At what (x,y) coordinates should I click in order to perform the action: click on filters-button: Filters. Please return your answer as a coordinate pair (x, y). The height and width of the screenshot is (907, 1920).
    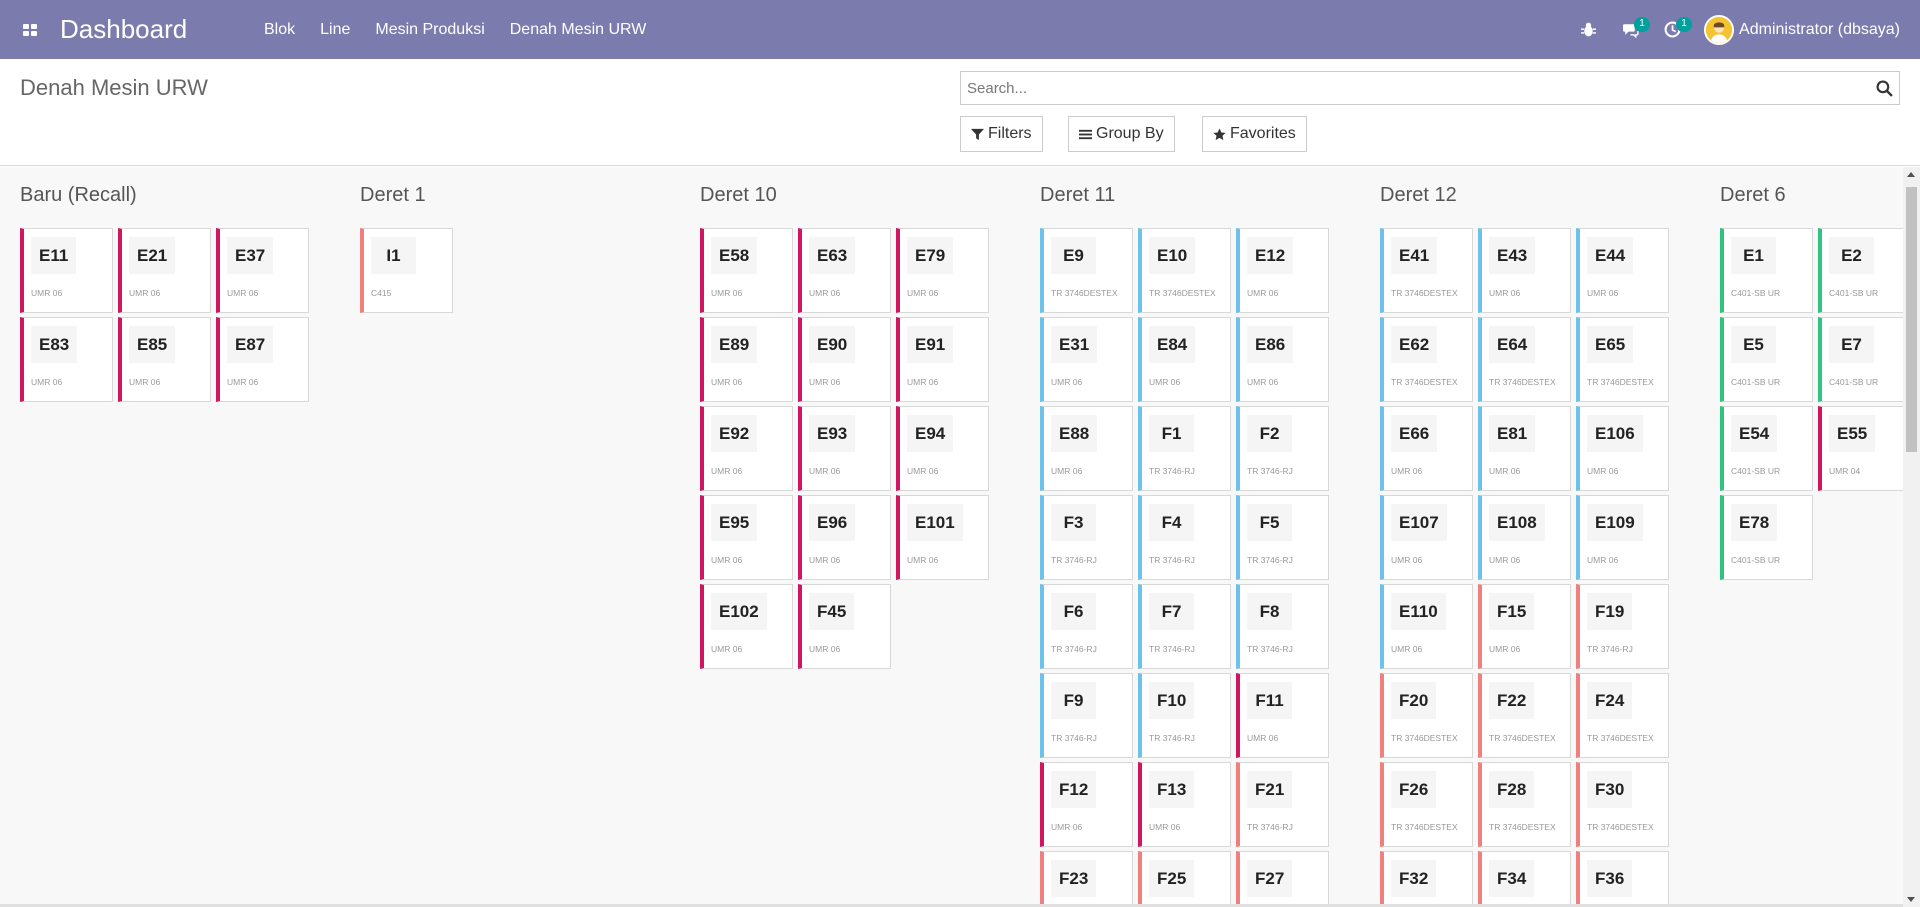
    Looking at the image, I should click on (1001, 134).